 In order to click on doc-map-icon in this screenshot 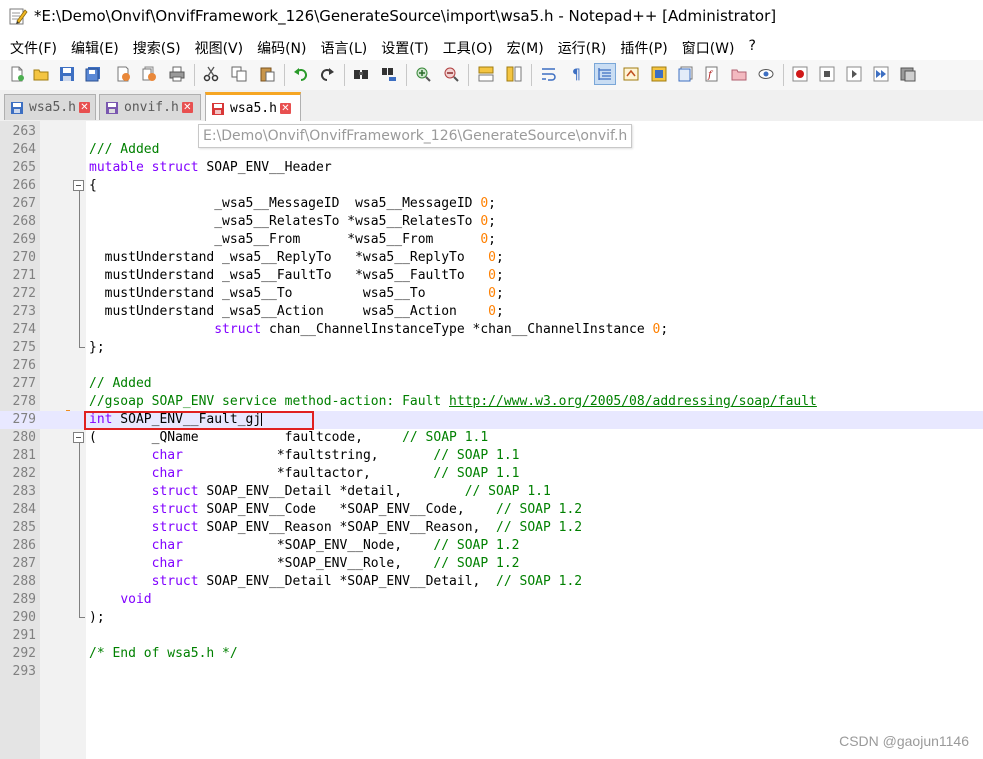, I will do `click(659, 74)`.